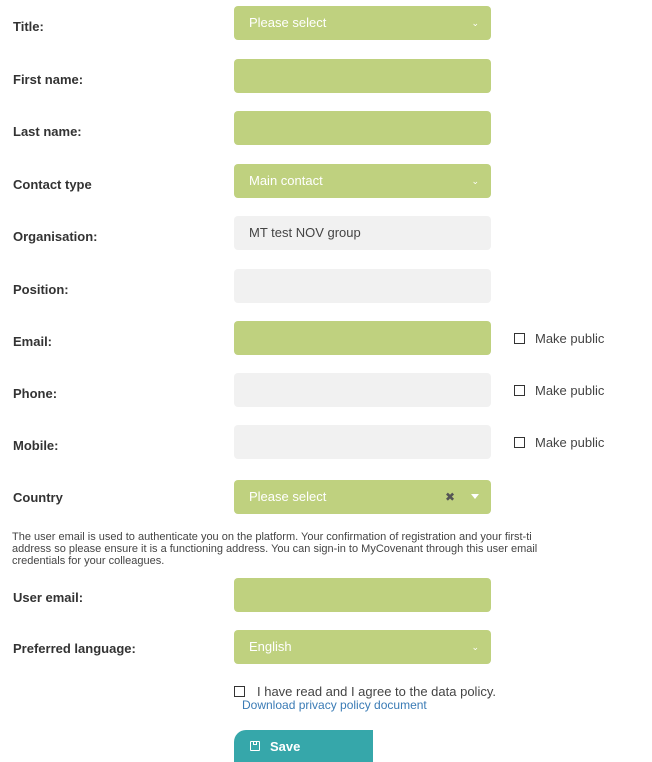 The height and width of the screenshot is (762, 652). Describe the element at coordinates (362, 76) in the screenshot. I see `first-name-input` at that location.